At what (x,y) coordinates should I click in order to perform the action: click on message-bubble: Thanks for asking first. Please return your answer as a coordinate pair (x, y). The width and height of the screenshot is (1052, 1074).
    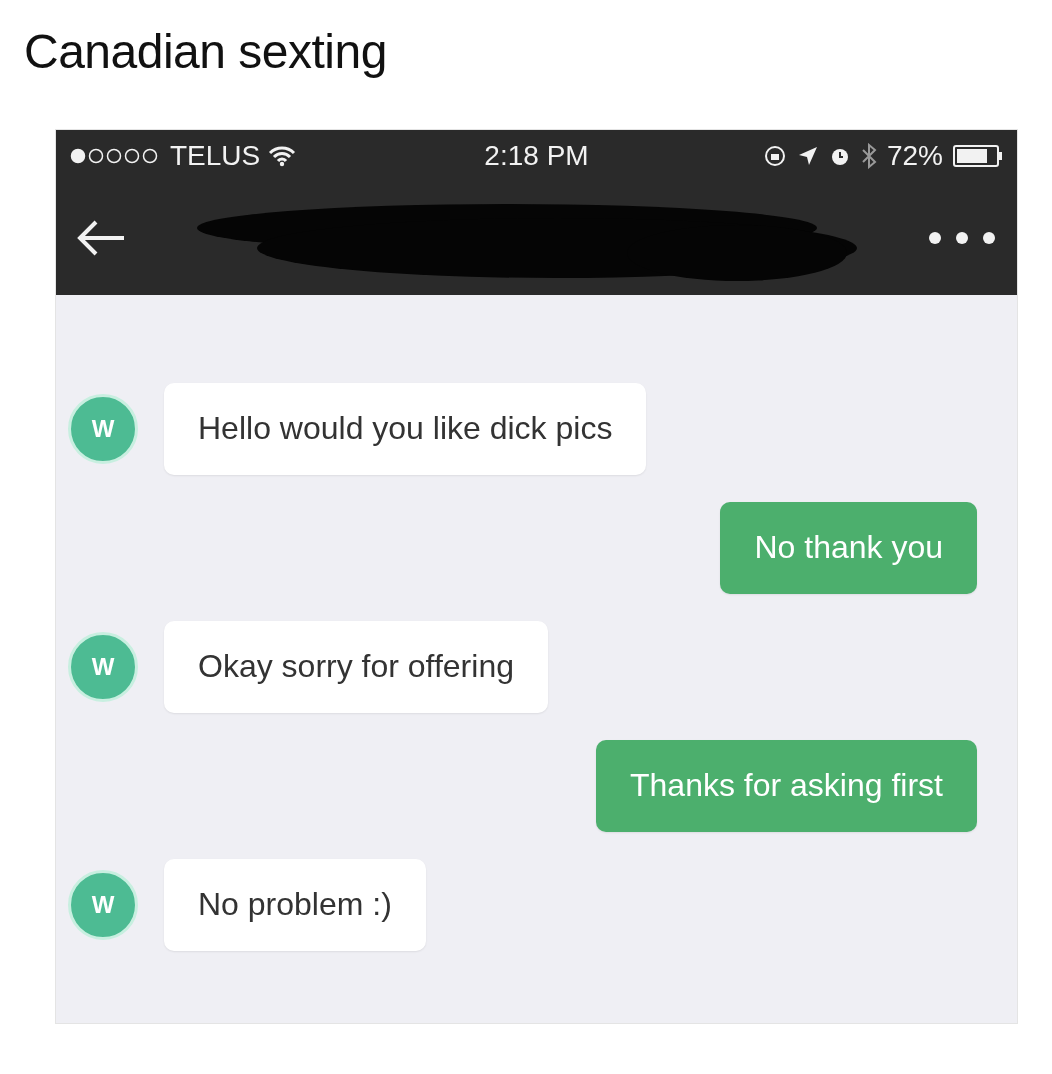
    Looking at the image, I should click on (786, 785).